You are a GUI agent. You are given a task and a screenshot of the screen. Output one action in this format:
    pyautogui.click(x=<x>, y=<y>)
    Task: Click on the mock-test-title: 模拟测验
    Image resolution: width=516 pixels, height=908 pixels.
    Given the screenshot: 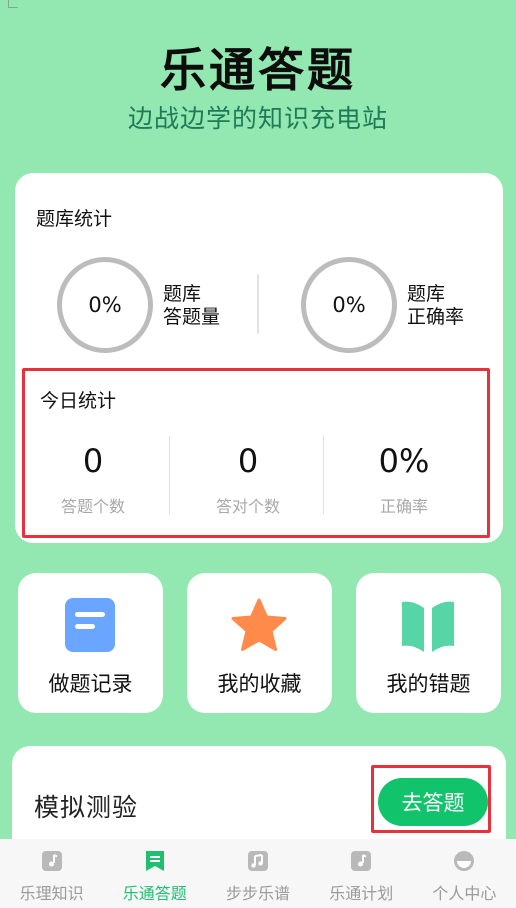 What is the action you would take?
    pyautogui.click(x=86, y=807)
    